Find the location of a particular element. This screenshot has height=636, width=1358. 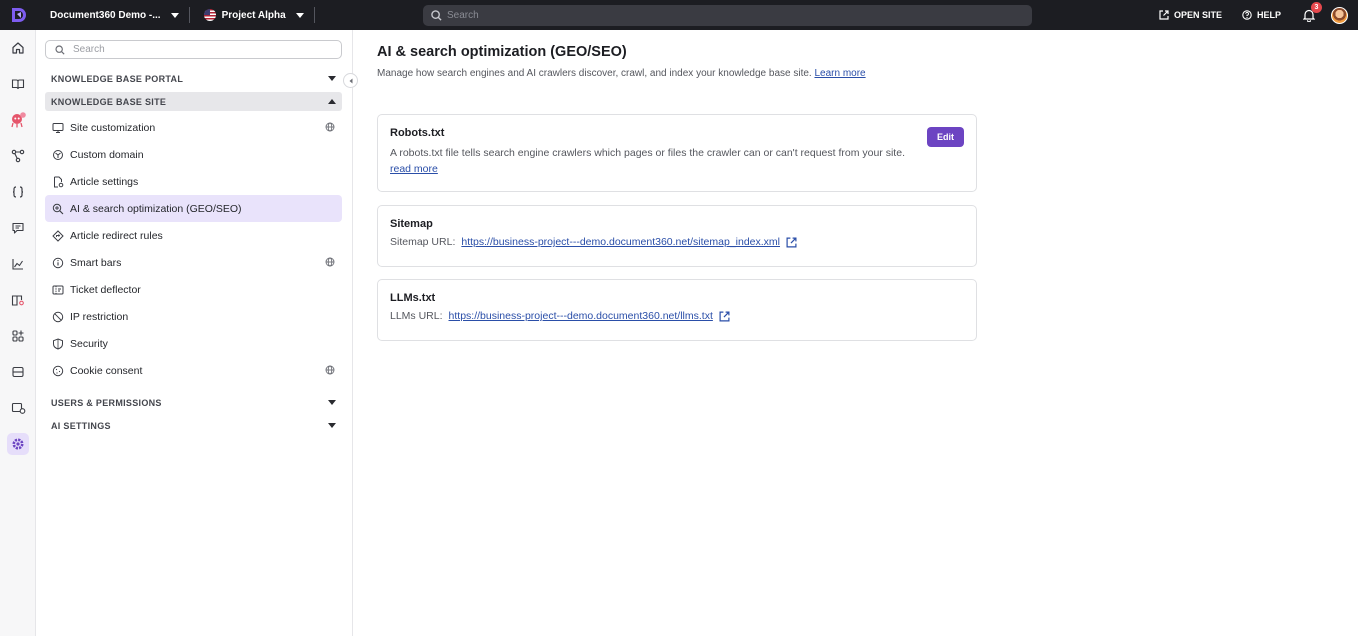

notifications-button: 3 is located at coordinates (1312, 11).